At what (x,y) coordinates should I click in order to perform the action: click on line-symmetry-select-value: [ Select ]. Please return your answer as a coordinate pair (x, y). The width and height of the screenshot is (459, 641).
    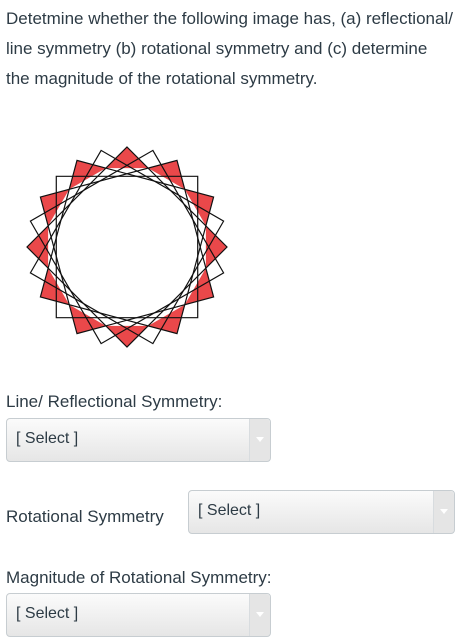
    Looking at the image, I should click on (47, 438).